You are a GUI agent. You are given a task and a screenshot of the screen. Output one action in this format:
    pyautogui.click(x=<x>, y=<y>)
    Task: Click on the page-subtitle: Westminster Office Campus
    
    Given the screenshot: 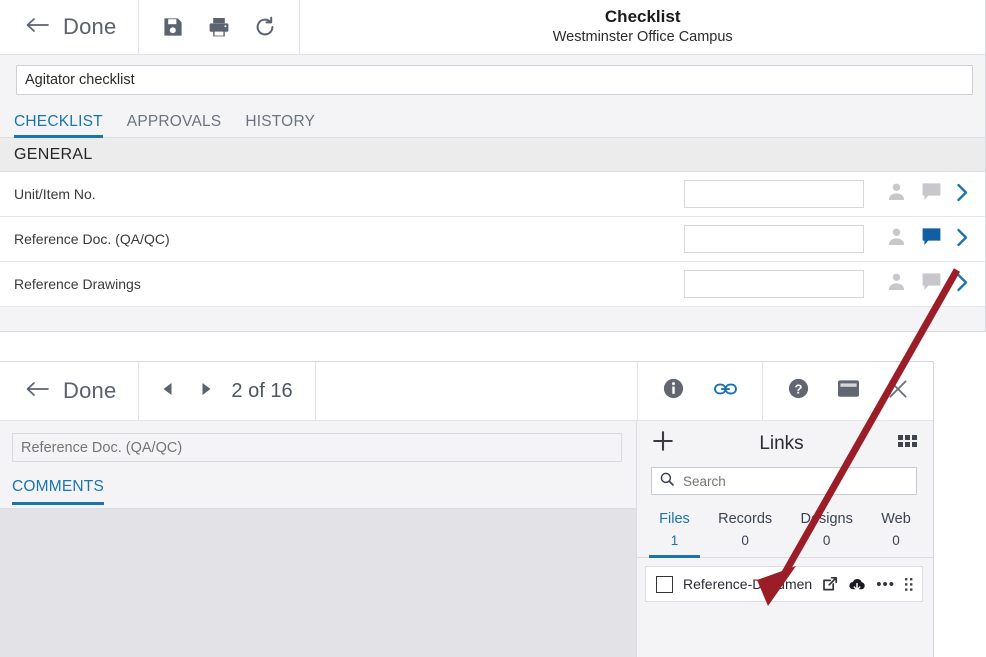 What is the action you would take?
    pyautogui.click(x=642, y=37)
    